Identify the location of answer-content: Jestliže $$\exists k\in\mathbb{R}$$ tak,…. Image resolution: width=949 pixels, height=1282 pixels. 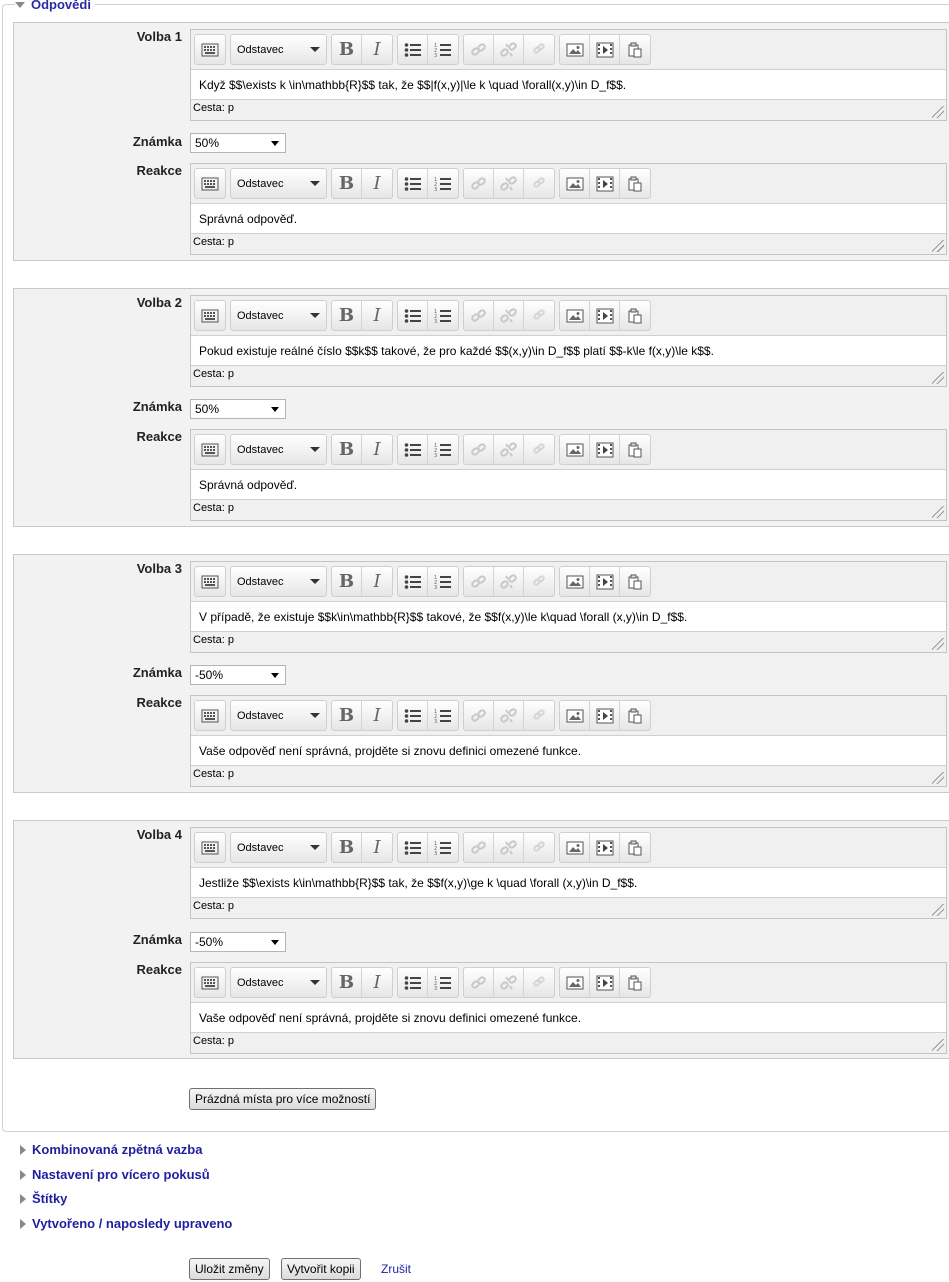
(568, 882).